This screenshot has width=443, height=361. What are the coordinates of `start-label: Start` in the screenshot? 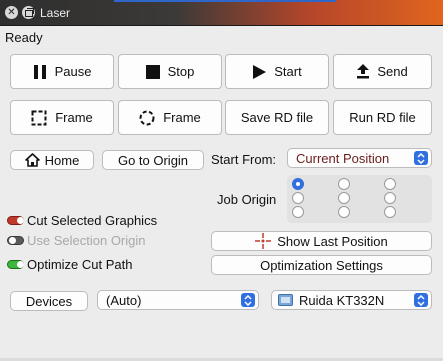 It's located at (288, 71).